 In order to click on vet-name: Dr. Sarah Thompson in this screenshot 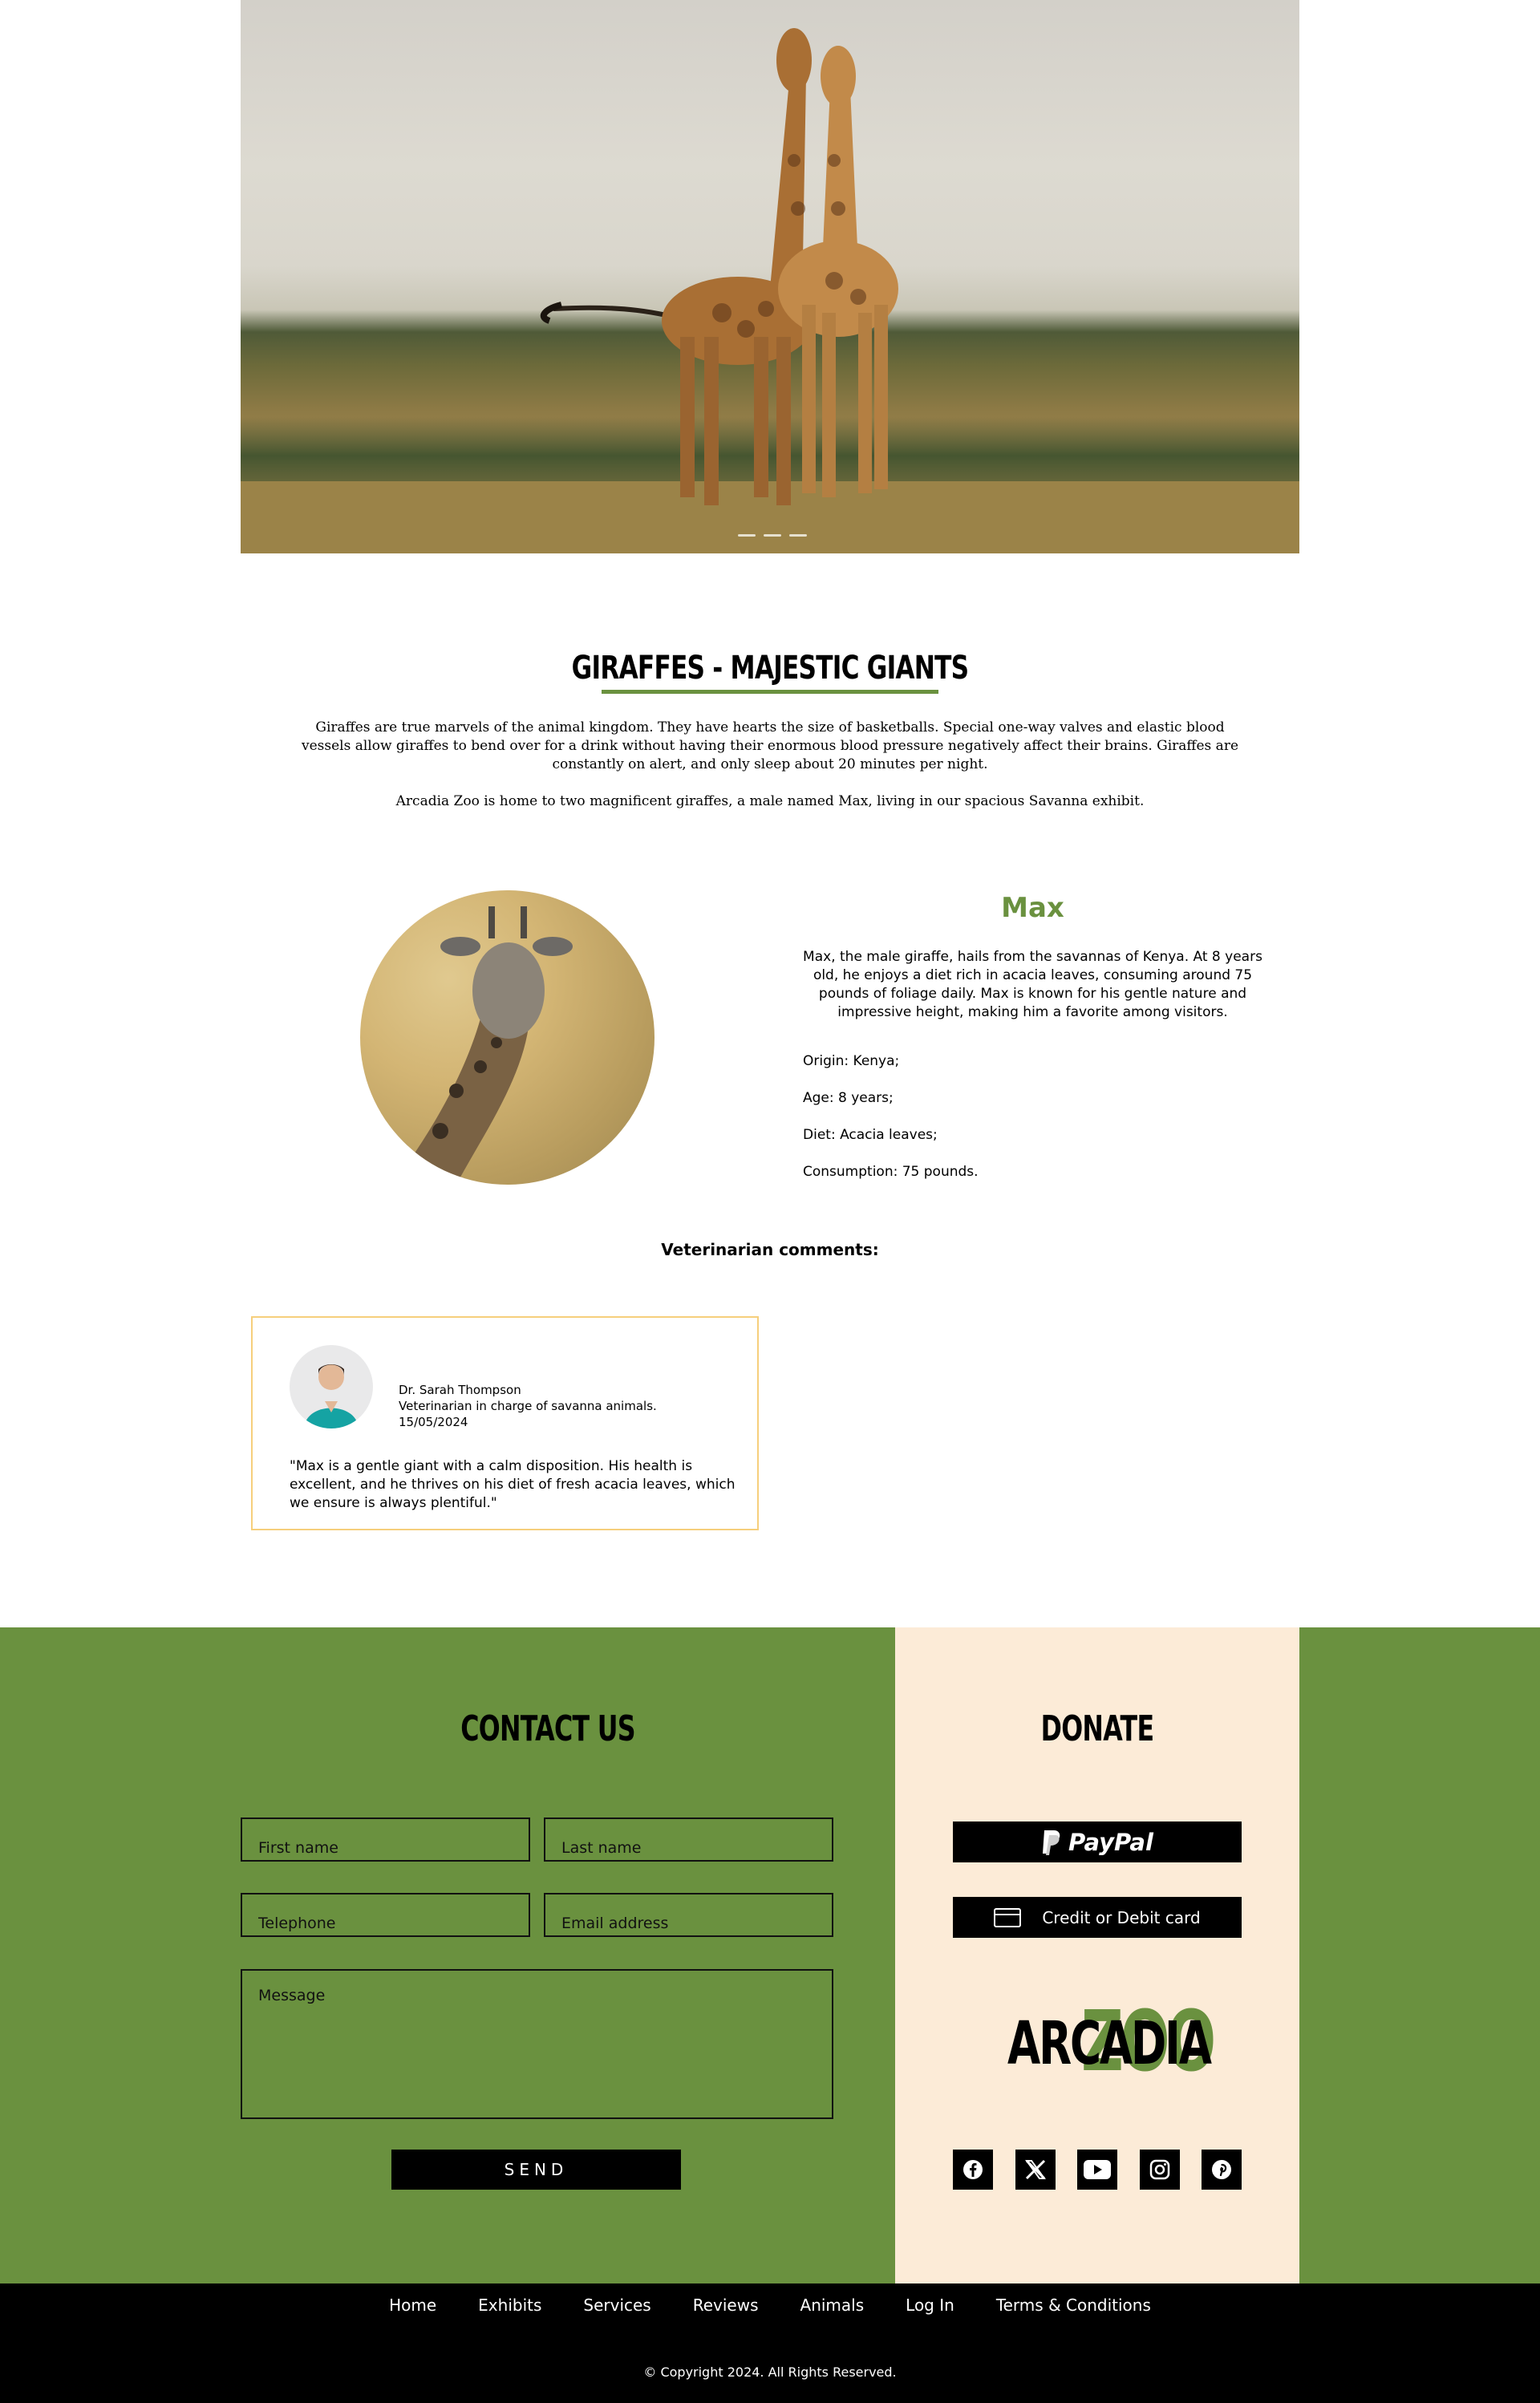, I will do `click(460, 1390)`.